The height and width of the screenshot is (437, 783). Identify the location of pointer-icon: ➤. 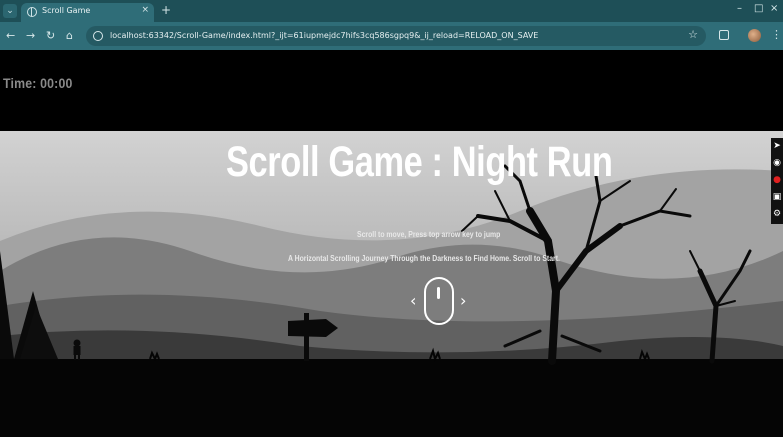
(777, 146).